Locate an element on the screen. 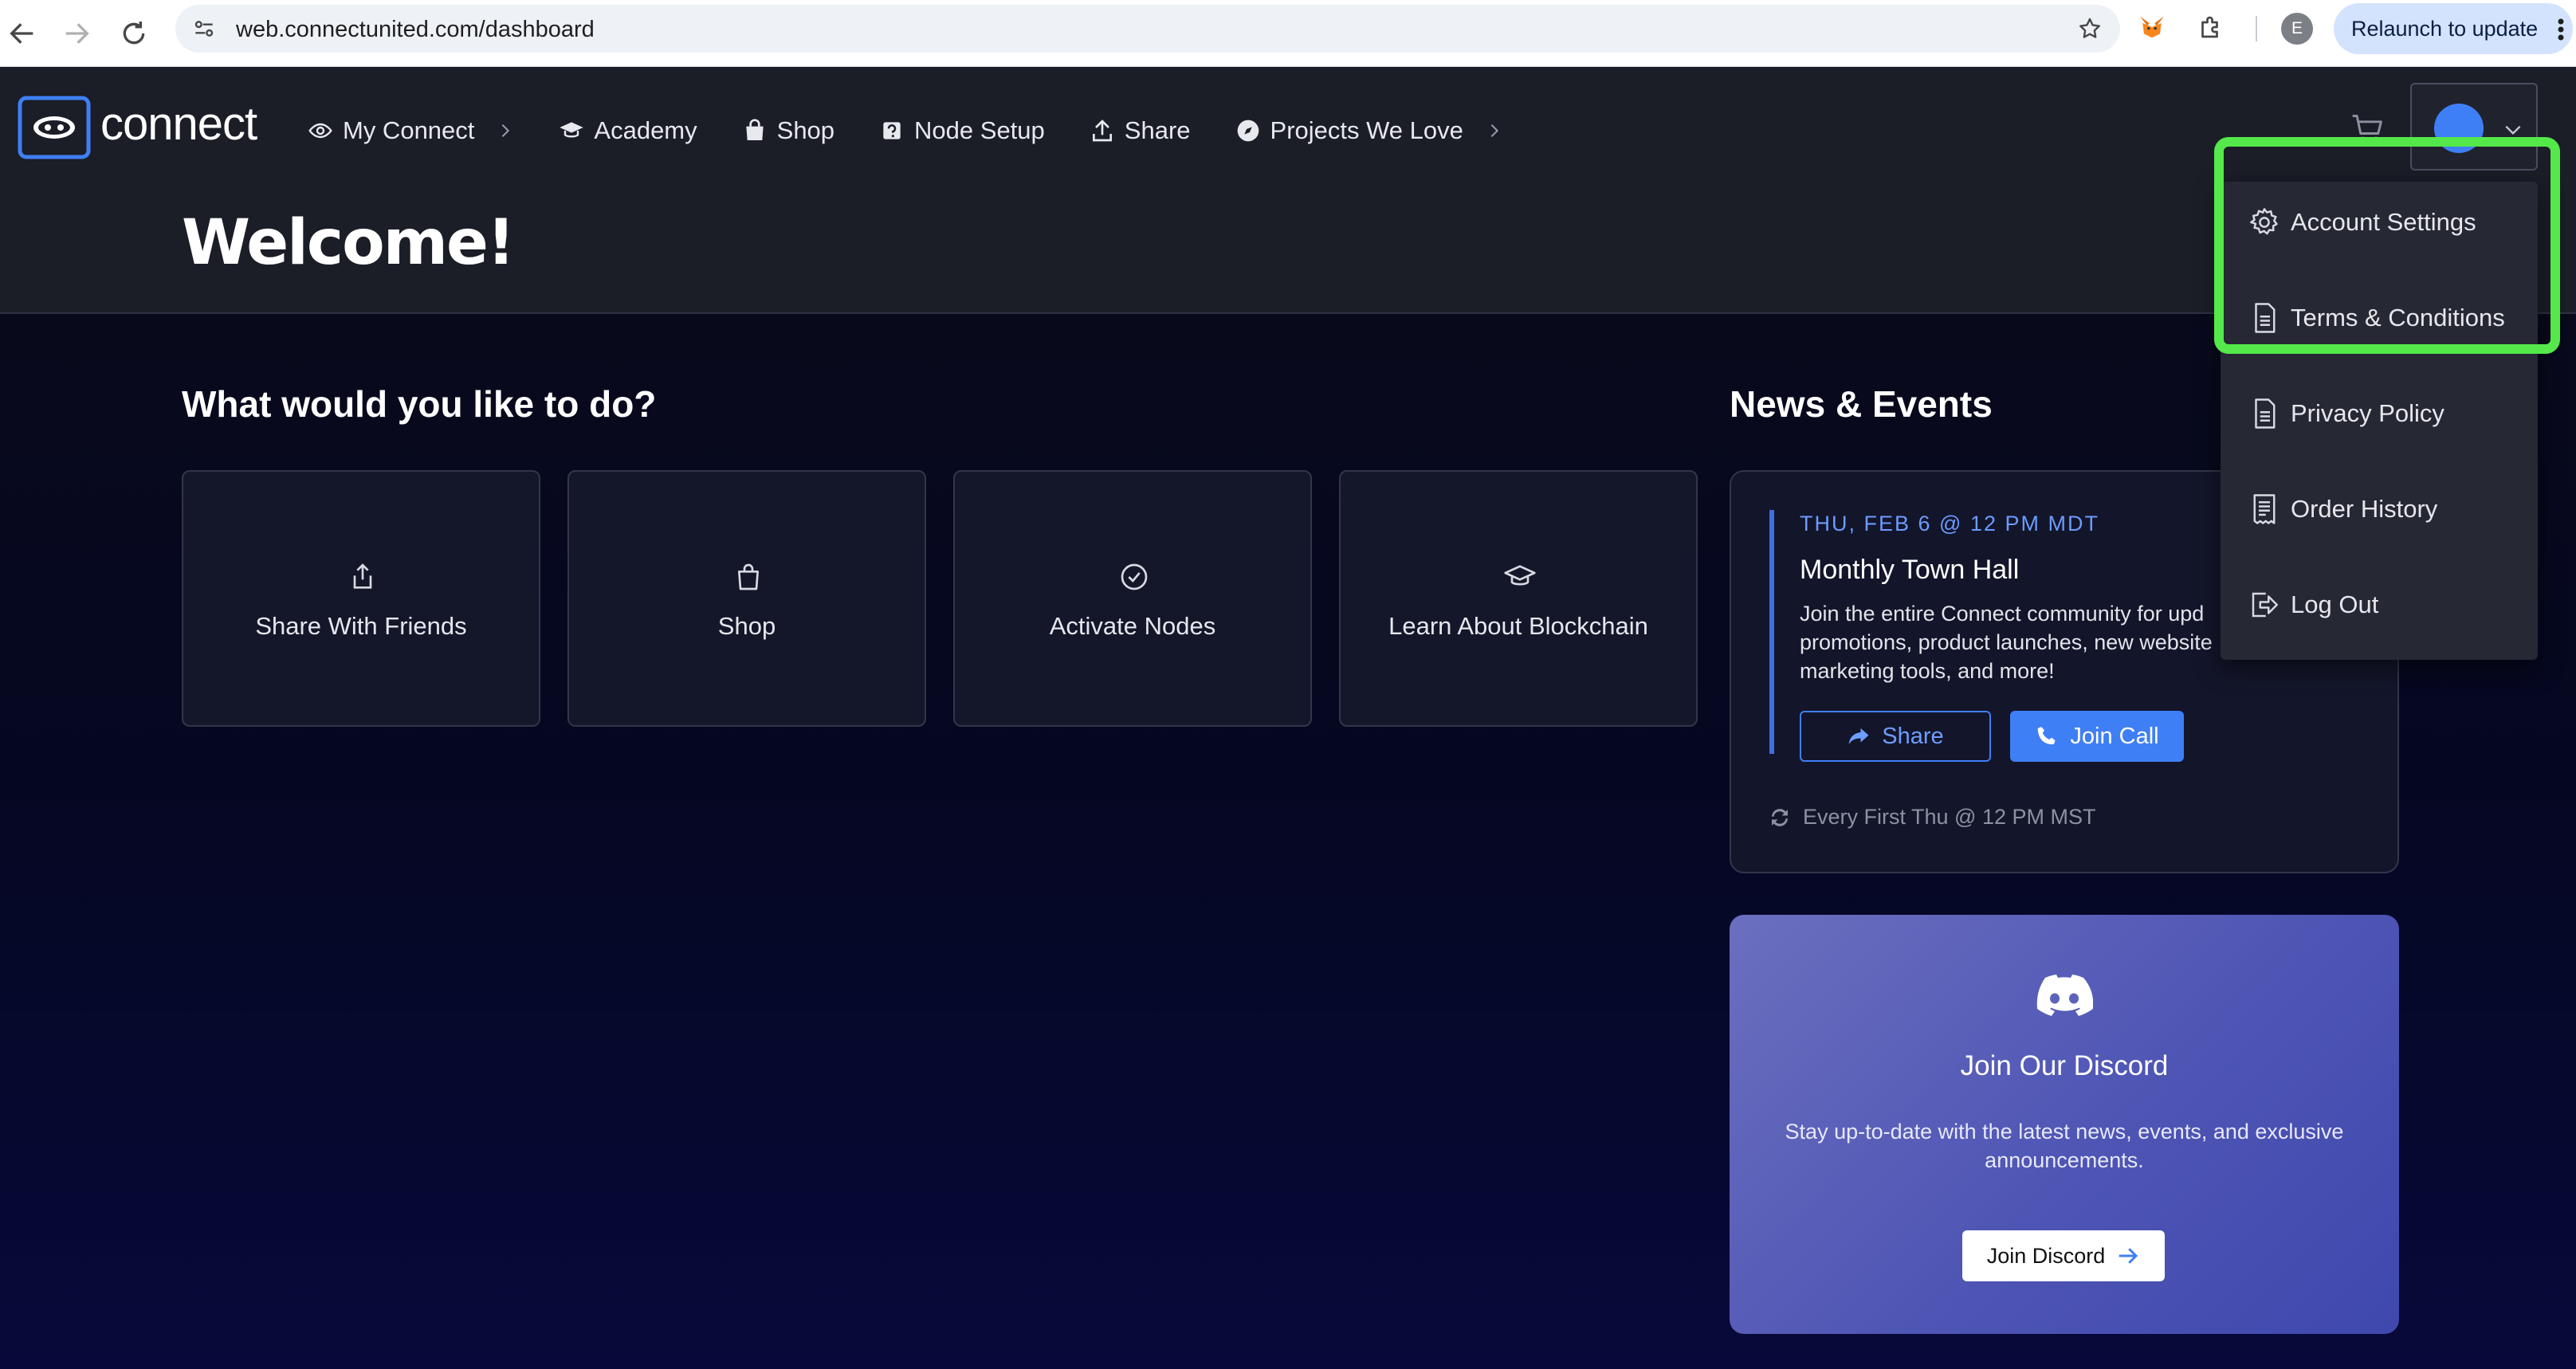 The height and width of the screenshot is (1369, 2576). nav-item-my-connect: My Connect is located at coordinates (411, 130).